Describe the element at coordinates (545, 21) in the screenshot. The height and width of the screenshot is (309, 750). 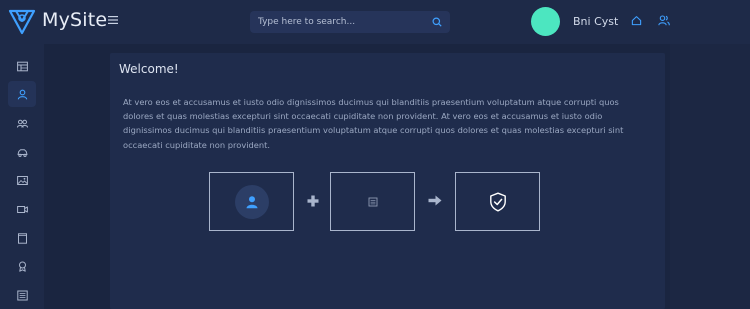
I see `avatar` at that location.